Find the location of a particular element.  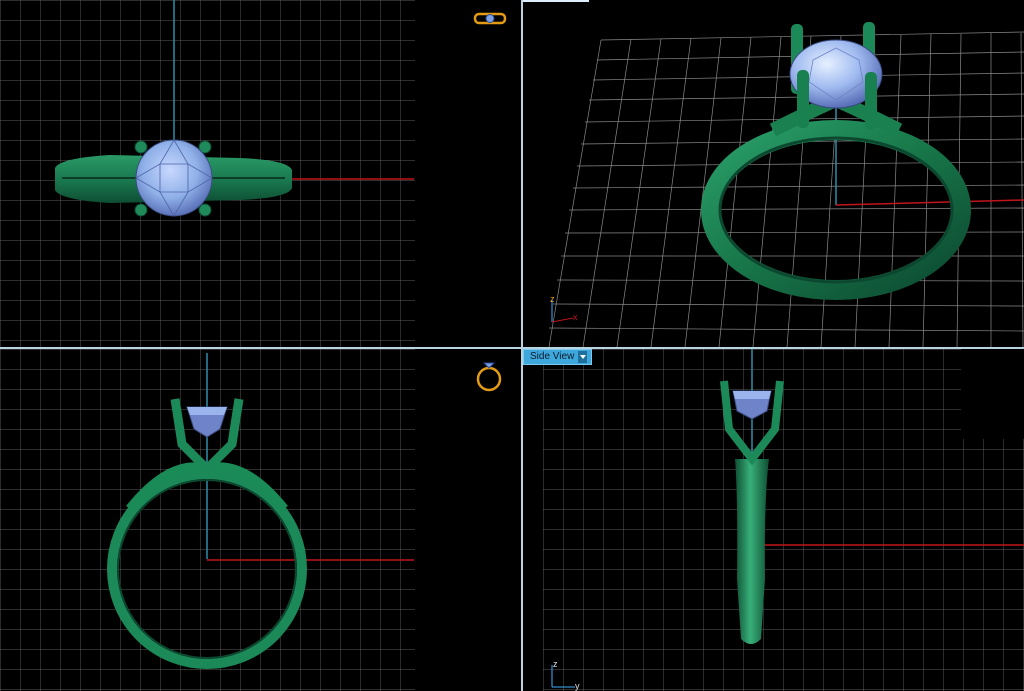

active-viewport-indicator is located at coordinates (556, 1).